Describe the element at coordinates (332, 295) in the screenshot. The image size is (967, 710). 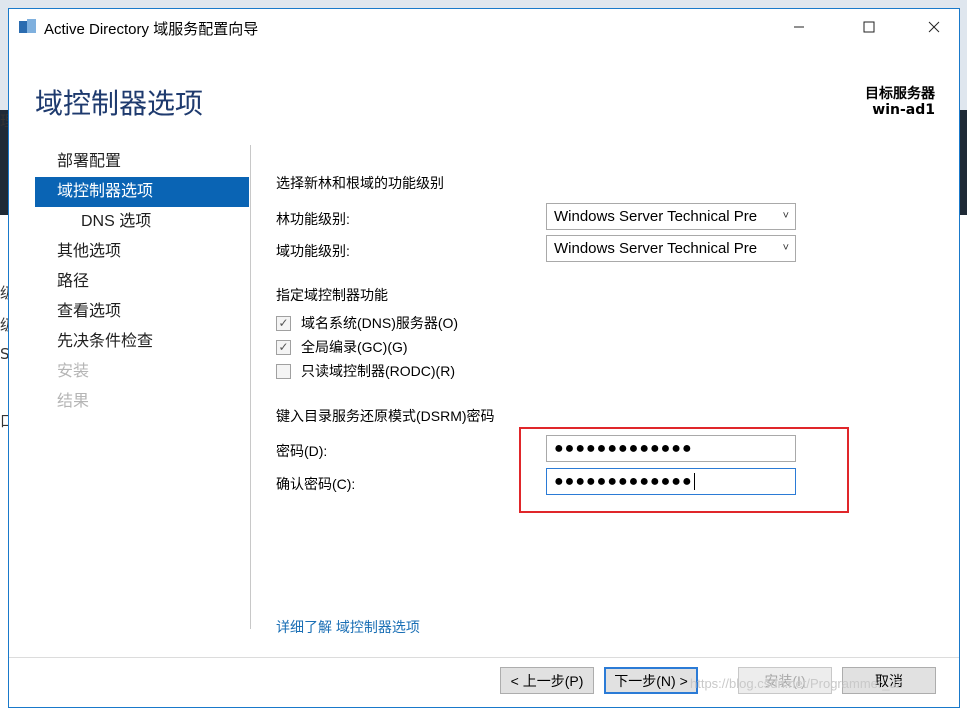
I see `section-heading: 指定域控制器功能` at that location.